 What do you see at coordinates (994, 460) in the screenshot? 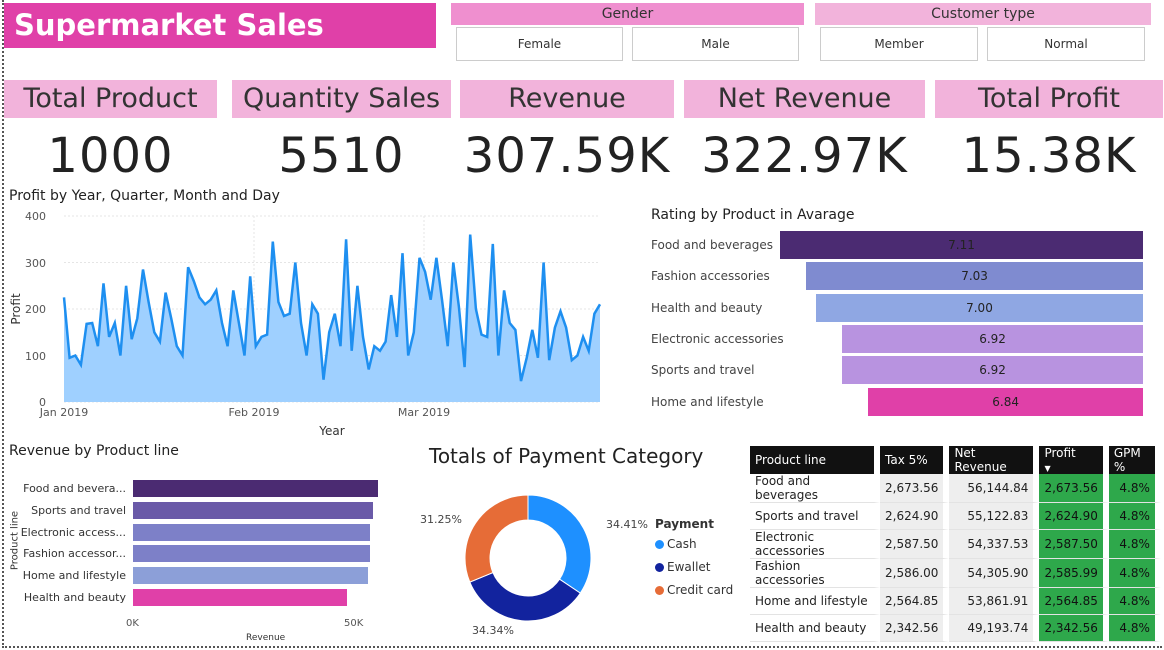
I see `table-header-net-revenue: Net Revenue` at bounding box center [994, 460].